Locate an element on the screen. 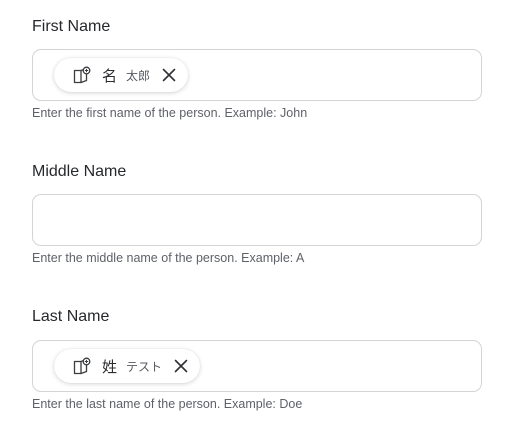 The height and width of the screenshot is (427, 530). middle-name-label: Middle Name is located at coordinates (79, 171).